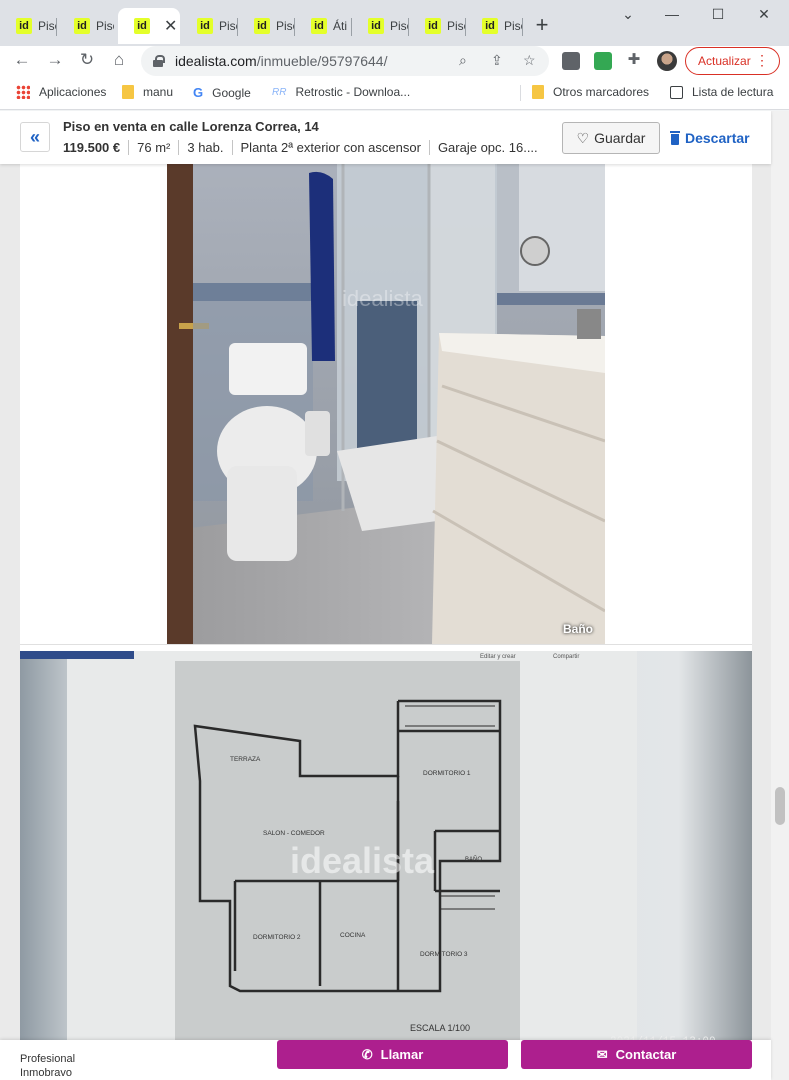 This screenshot has height=1080, width=789. I want to click on bookmark-google: G Google, so click(222, 92).